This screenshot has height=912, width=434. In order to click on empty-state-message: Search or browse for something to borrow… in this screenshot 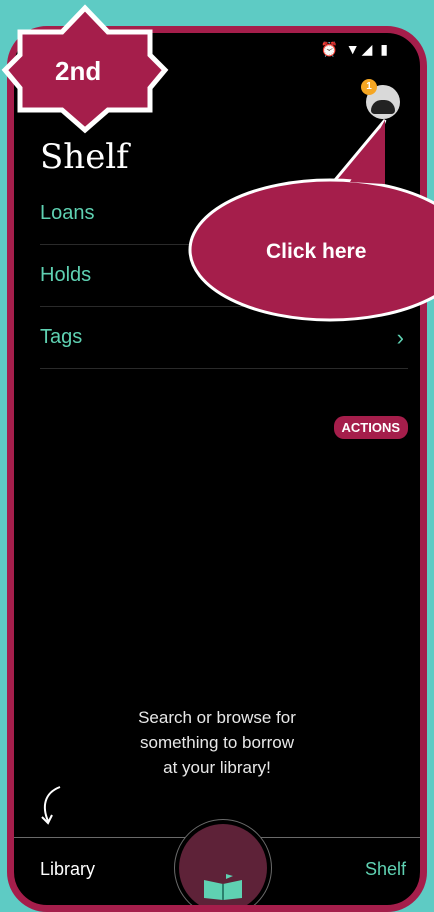, I will do `click(217, 742)`.